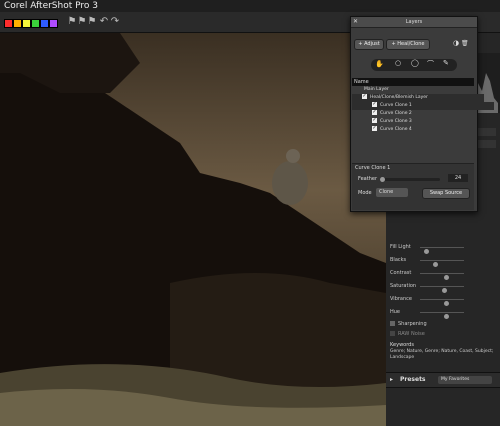 This screenshot has width=500, height=426. I want to click on contrast-slider, so click(442, 276).